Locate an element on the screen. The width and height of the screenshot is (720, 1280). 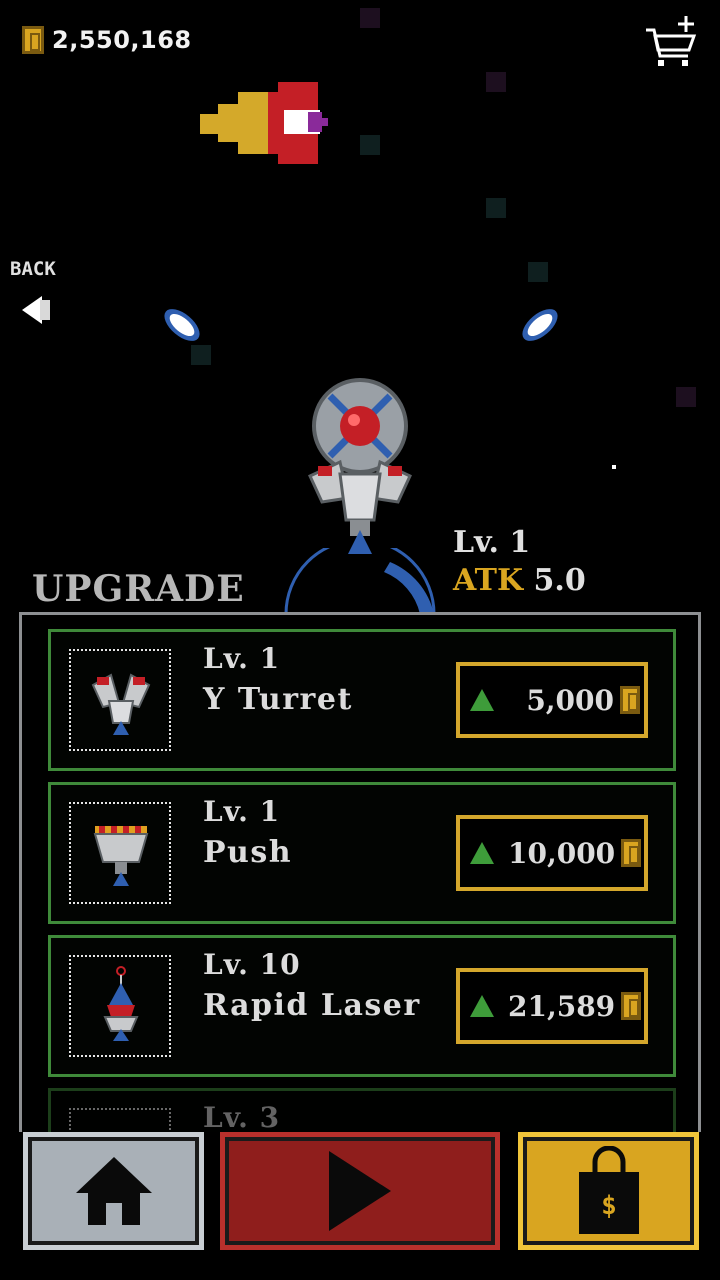
back-button: BACK is located at coordinates (45, 294).